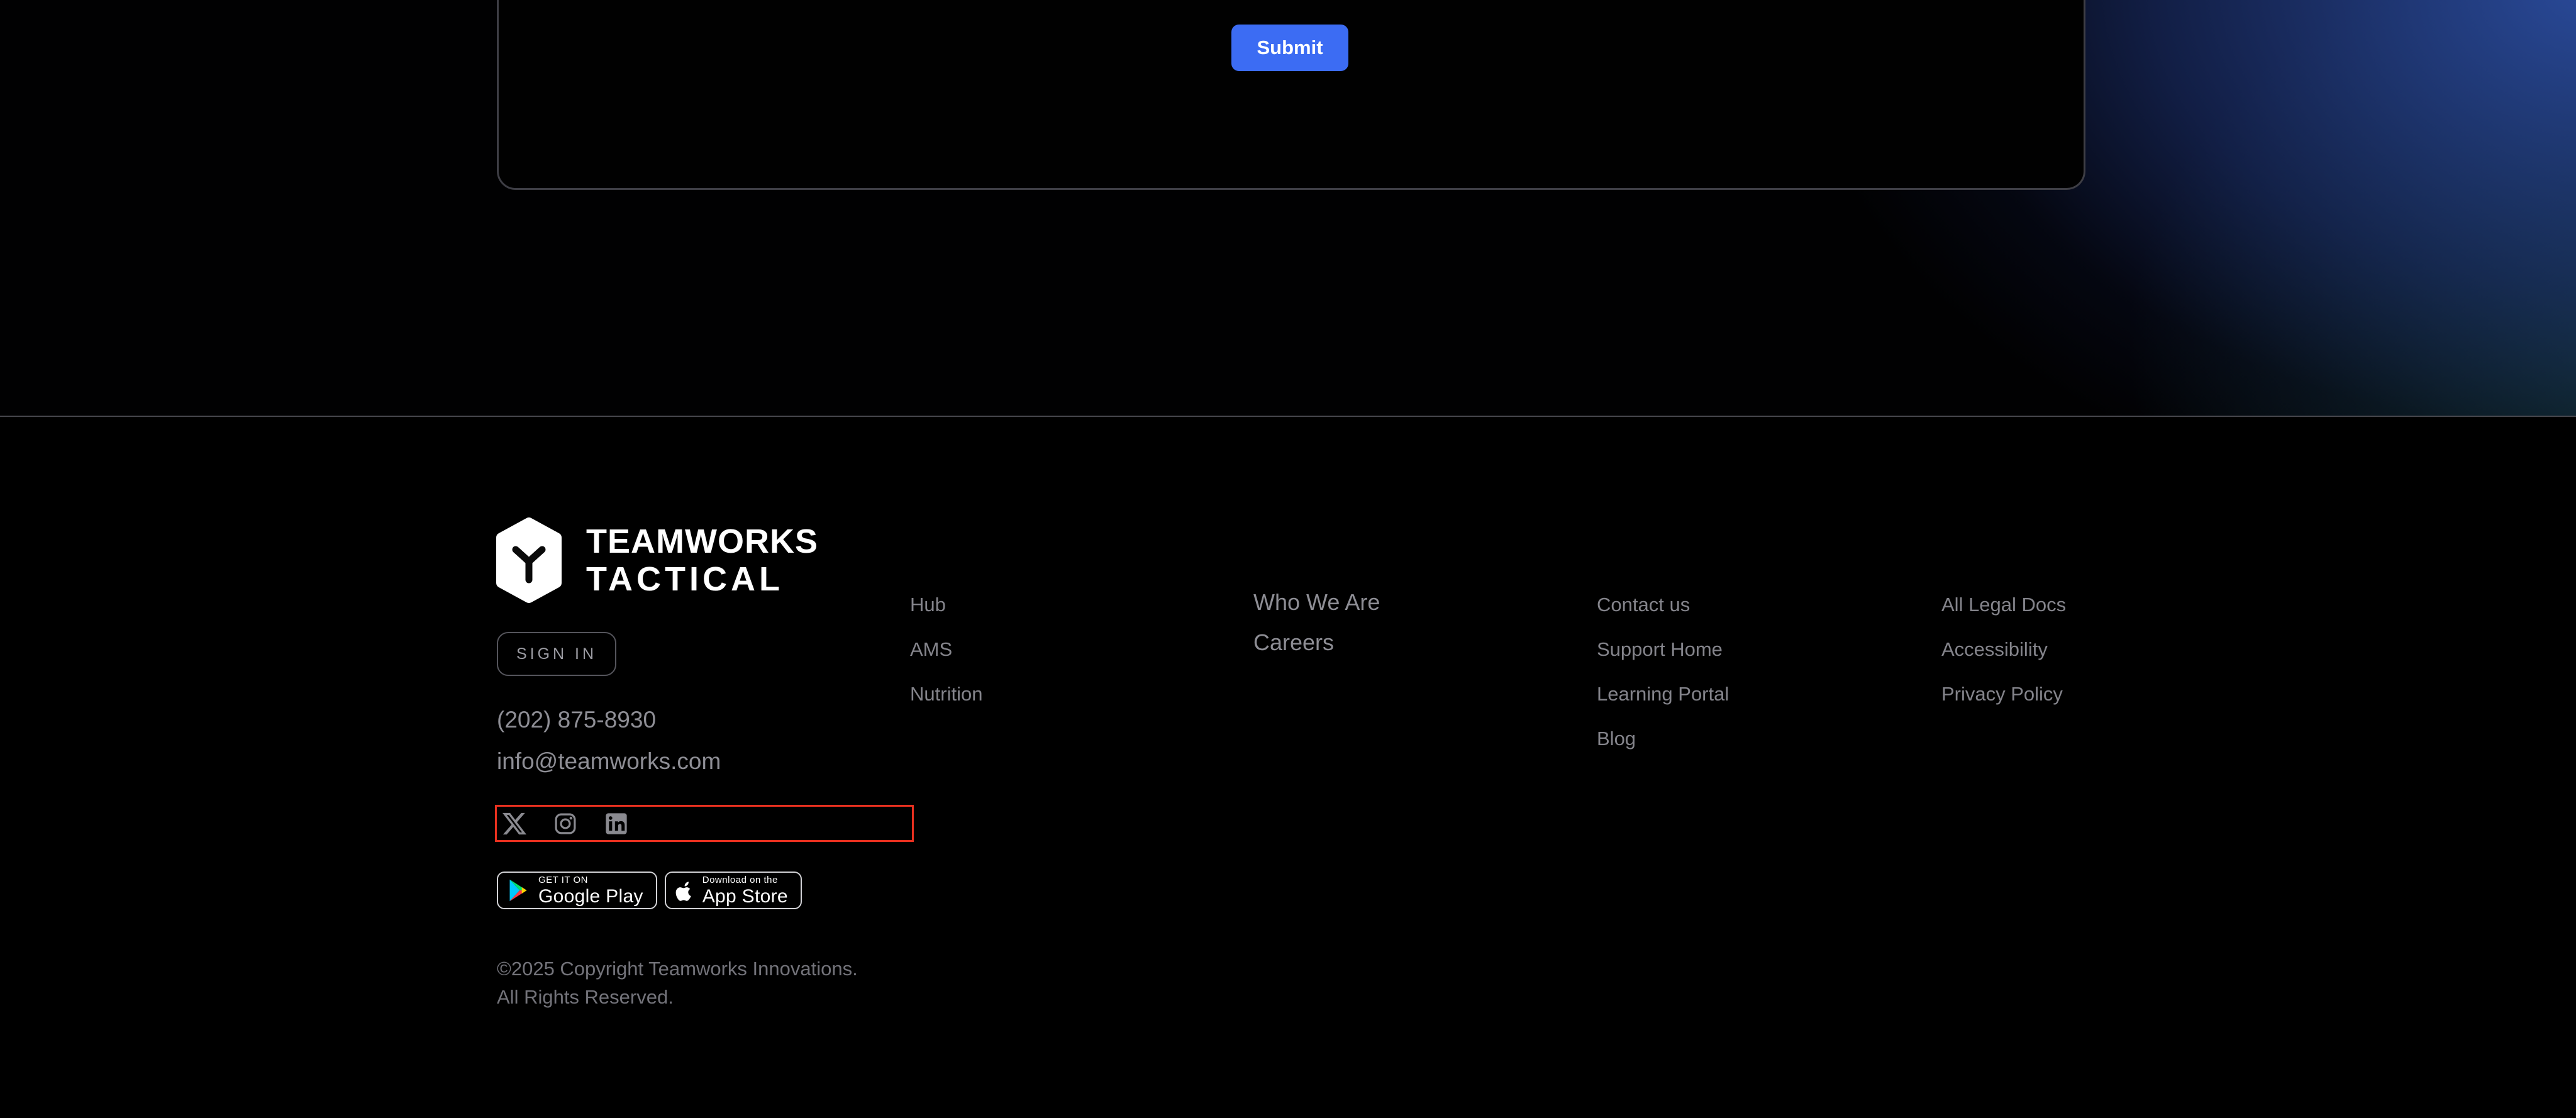  What do you see at coordinates (704, 824) in the screenshot?
I see `social-links-highlight-box` at bounding box center [704, 824].